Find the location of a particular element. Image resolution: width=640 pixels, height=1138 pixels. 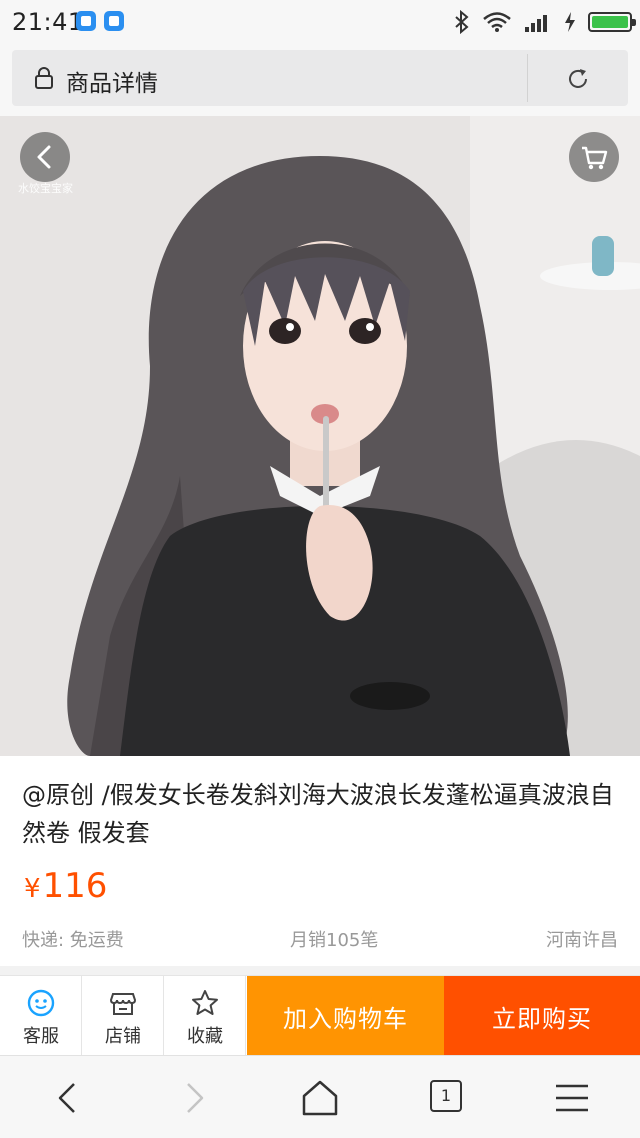

buy-now-button: 立即购买 is located at coordinates (542, 1016).